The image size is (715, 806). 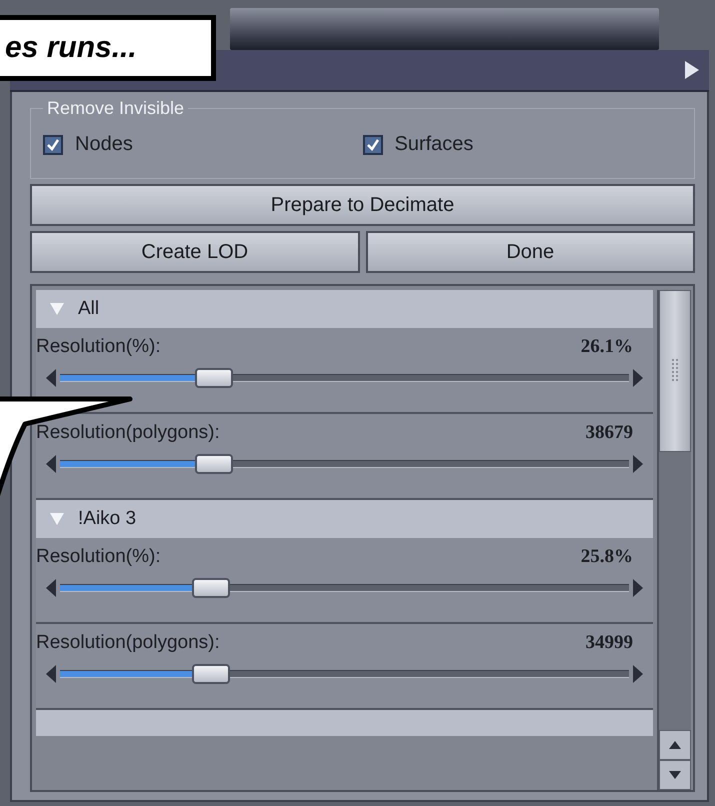 I want to click on checkbox: Nodes, so click(x=202, y=144).